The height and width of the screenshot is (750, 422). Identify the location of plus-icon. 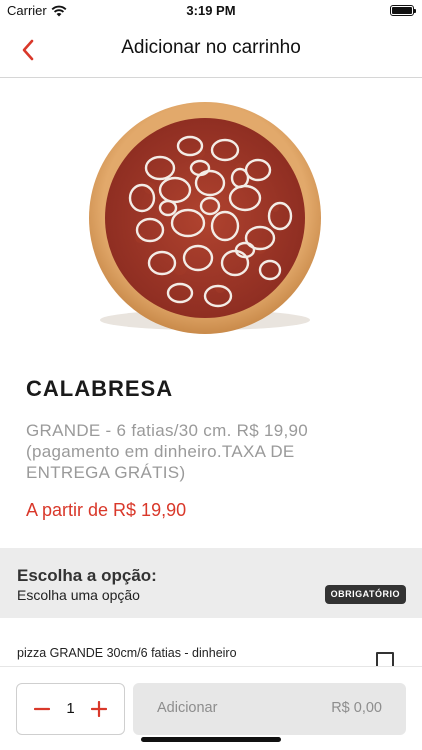
(99, 709).